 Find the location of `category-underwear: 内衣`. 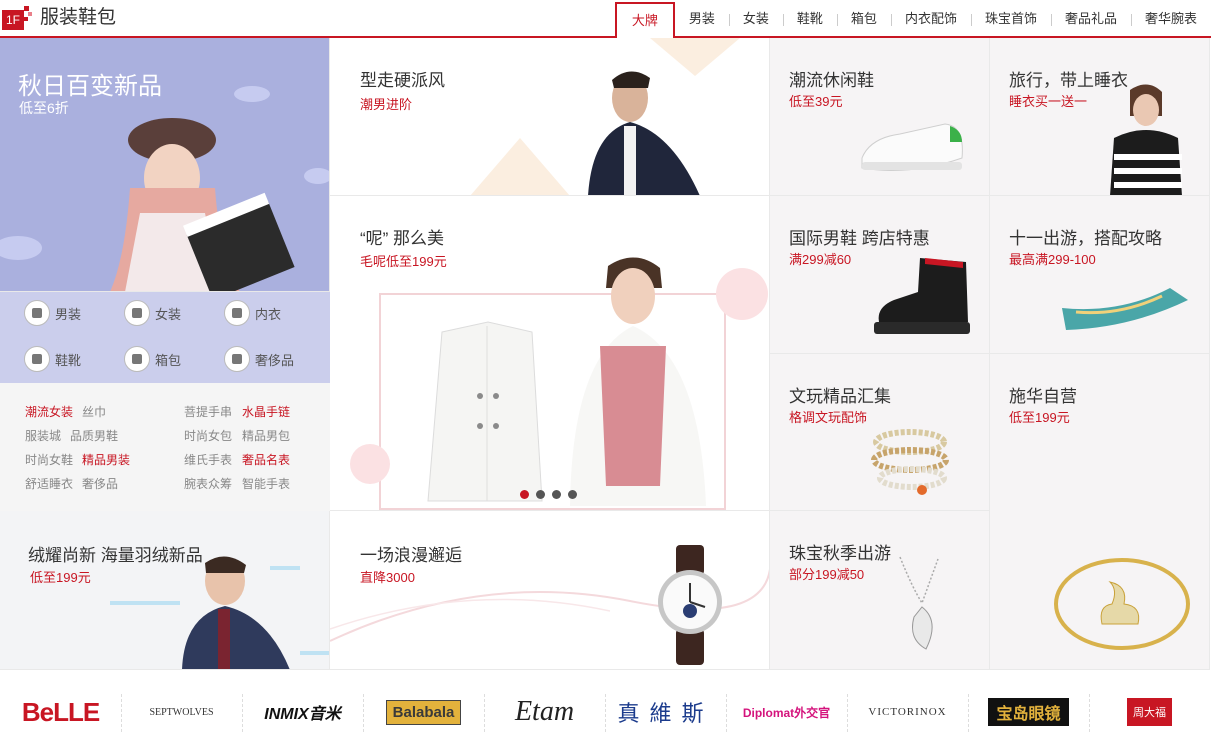

category-underwear: 内衣 is located at coordinates (252, 313).